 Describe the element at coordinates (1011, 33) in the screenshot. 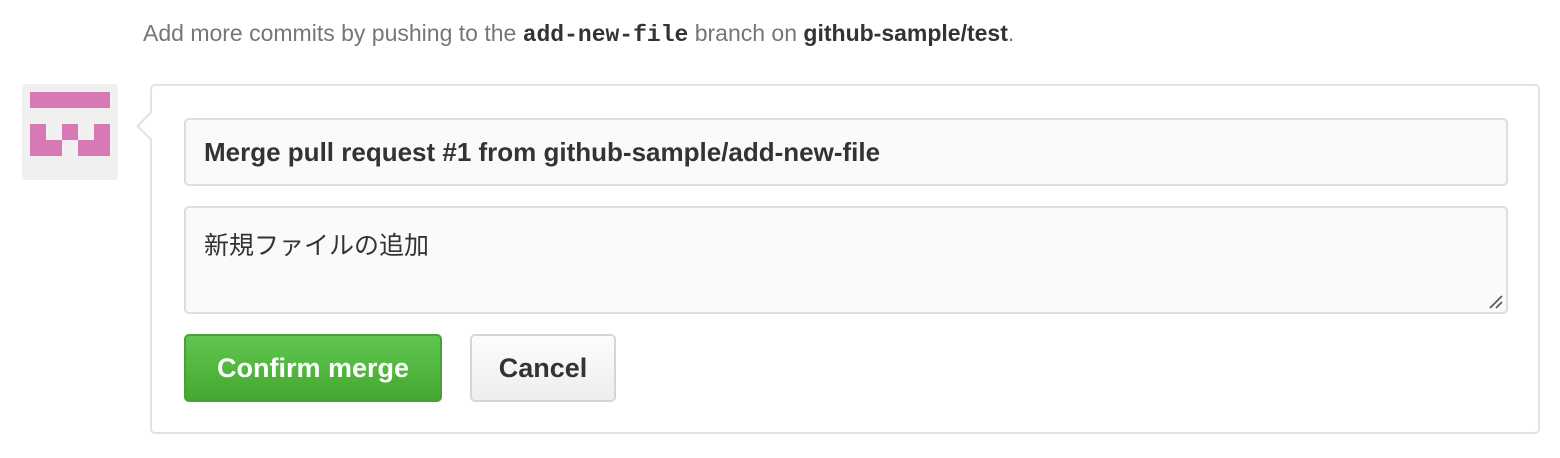

I see `hint-suffix: .` at that location.